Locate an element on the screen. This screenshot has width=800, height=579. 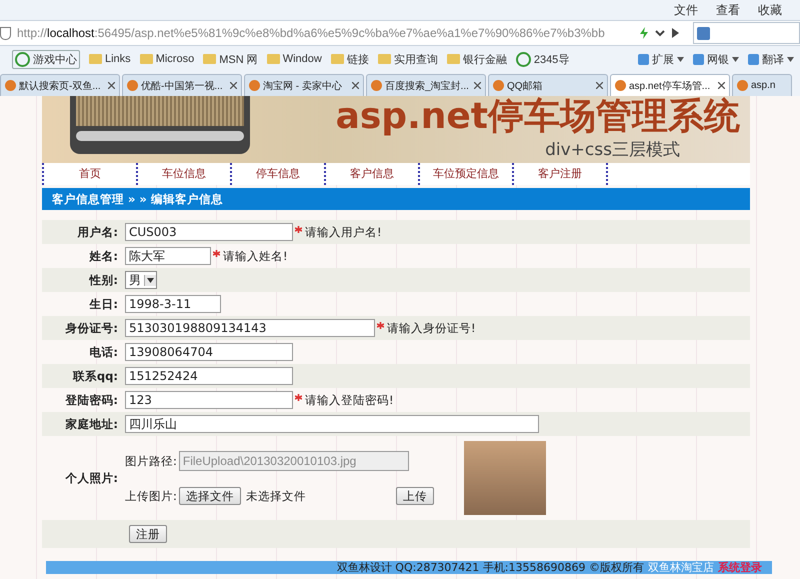
field-label: 登陆密码: is located at coordinates (91, 400).